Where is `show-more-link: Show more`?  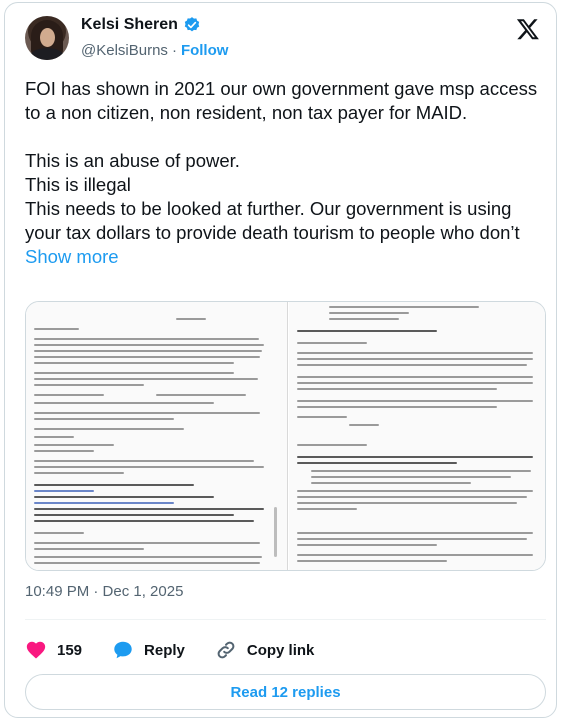 show-more-link: Show more is located at coordinates (72, 256).